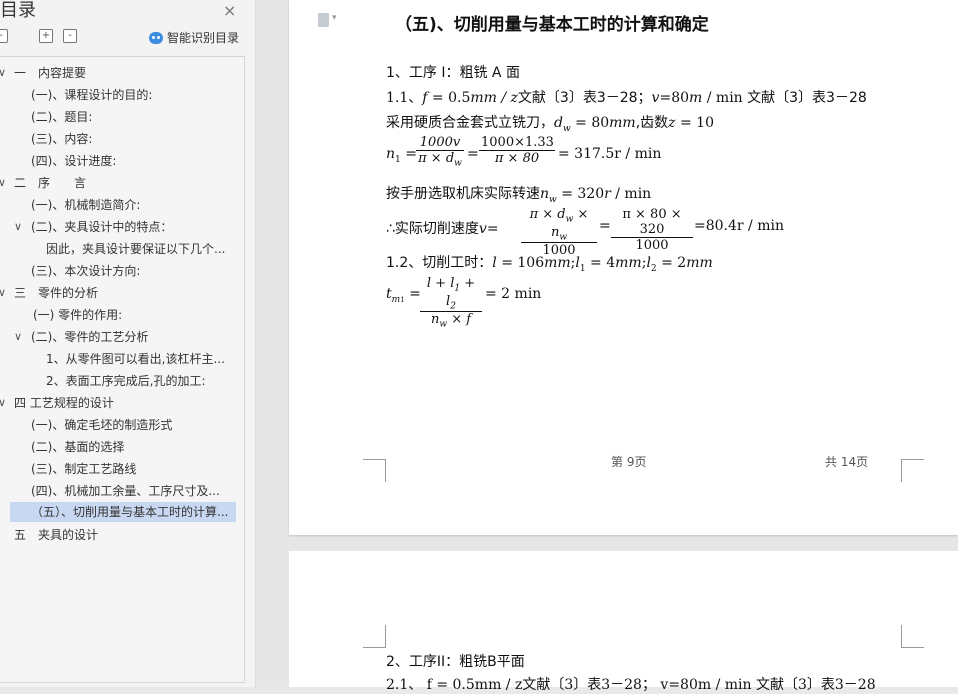 This screenshot has height=694, width=958. What do you see at coordinates (605, 226) in the screenshot?
I see `equals: =` at bounding box center [605, 226].